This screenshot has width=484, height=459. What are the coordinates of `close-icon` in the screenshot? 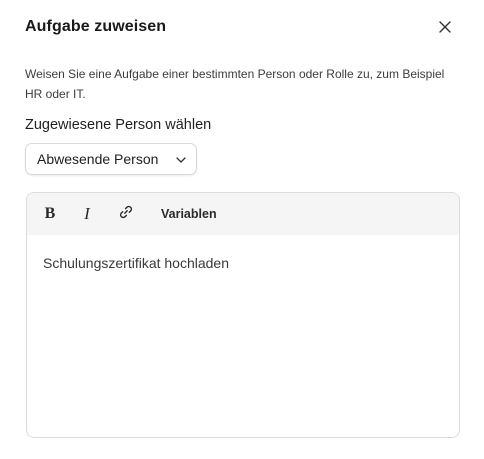 It's located at (445, 29).